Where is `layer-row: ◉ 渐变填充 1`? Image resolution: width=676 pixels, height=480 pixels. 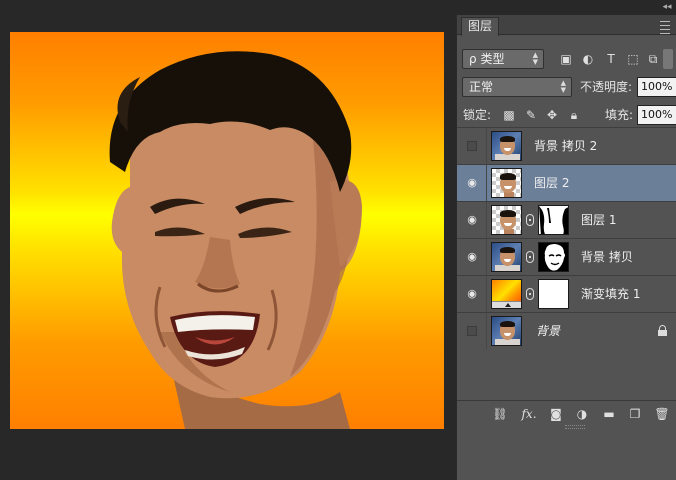 layer-row: ◉ 渐变填充 1 is located at coordinates (566, 293).